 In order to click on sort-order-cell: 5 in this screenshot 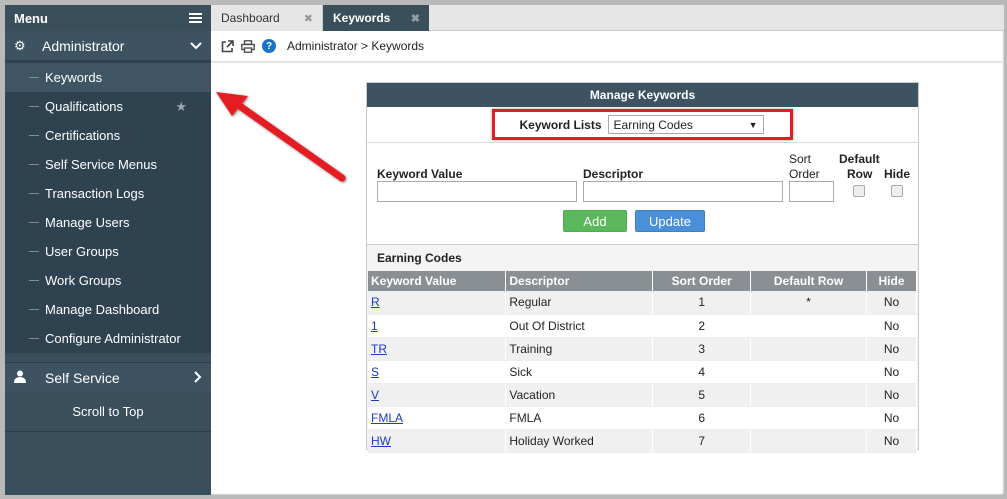, I will do `click(702, 395)`.